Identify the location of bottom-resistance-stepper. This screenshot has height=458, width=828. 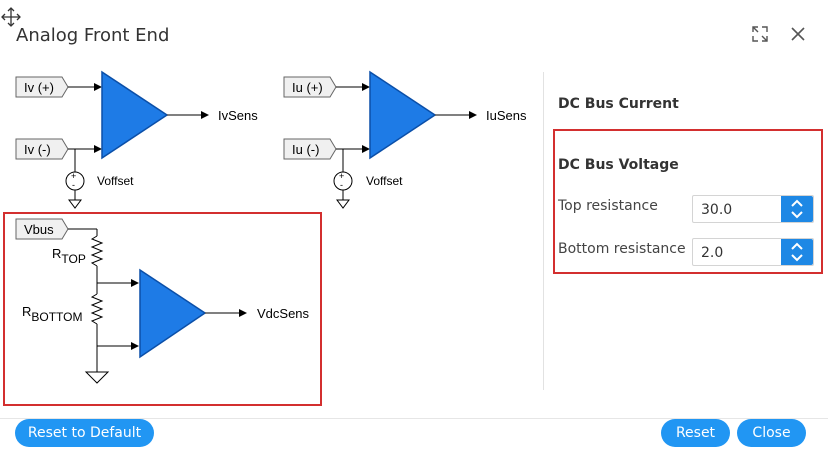
(797, 252).